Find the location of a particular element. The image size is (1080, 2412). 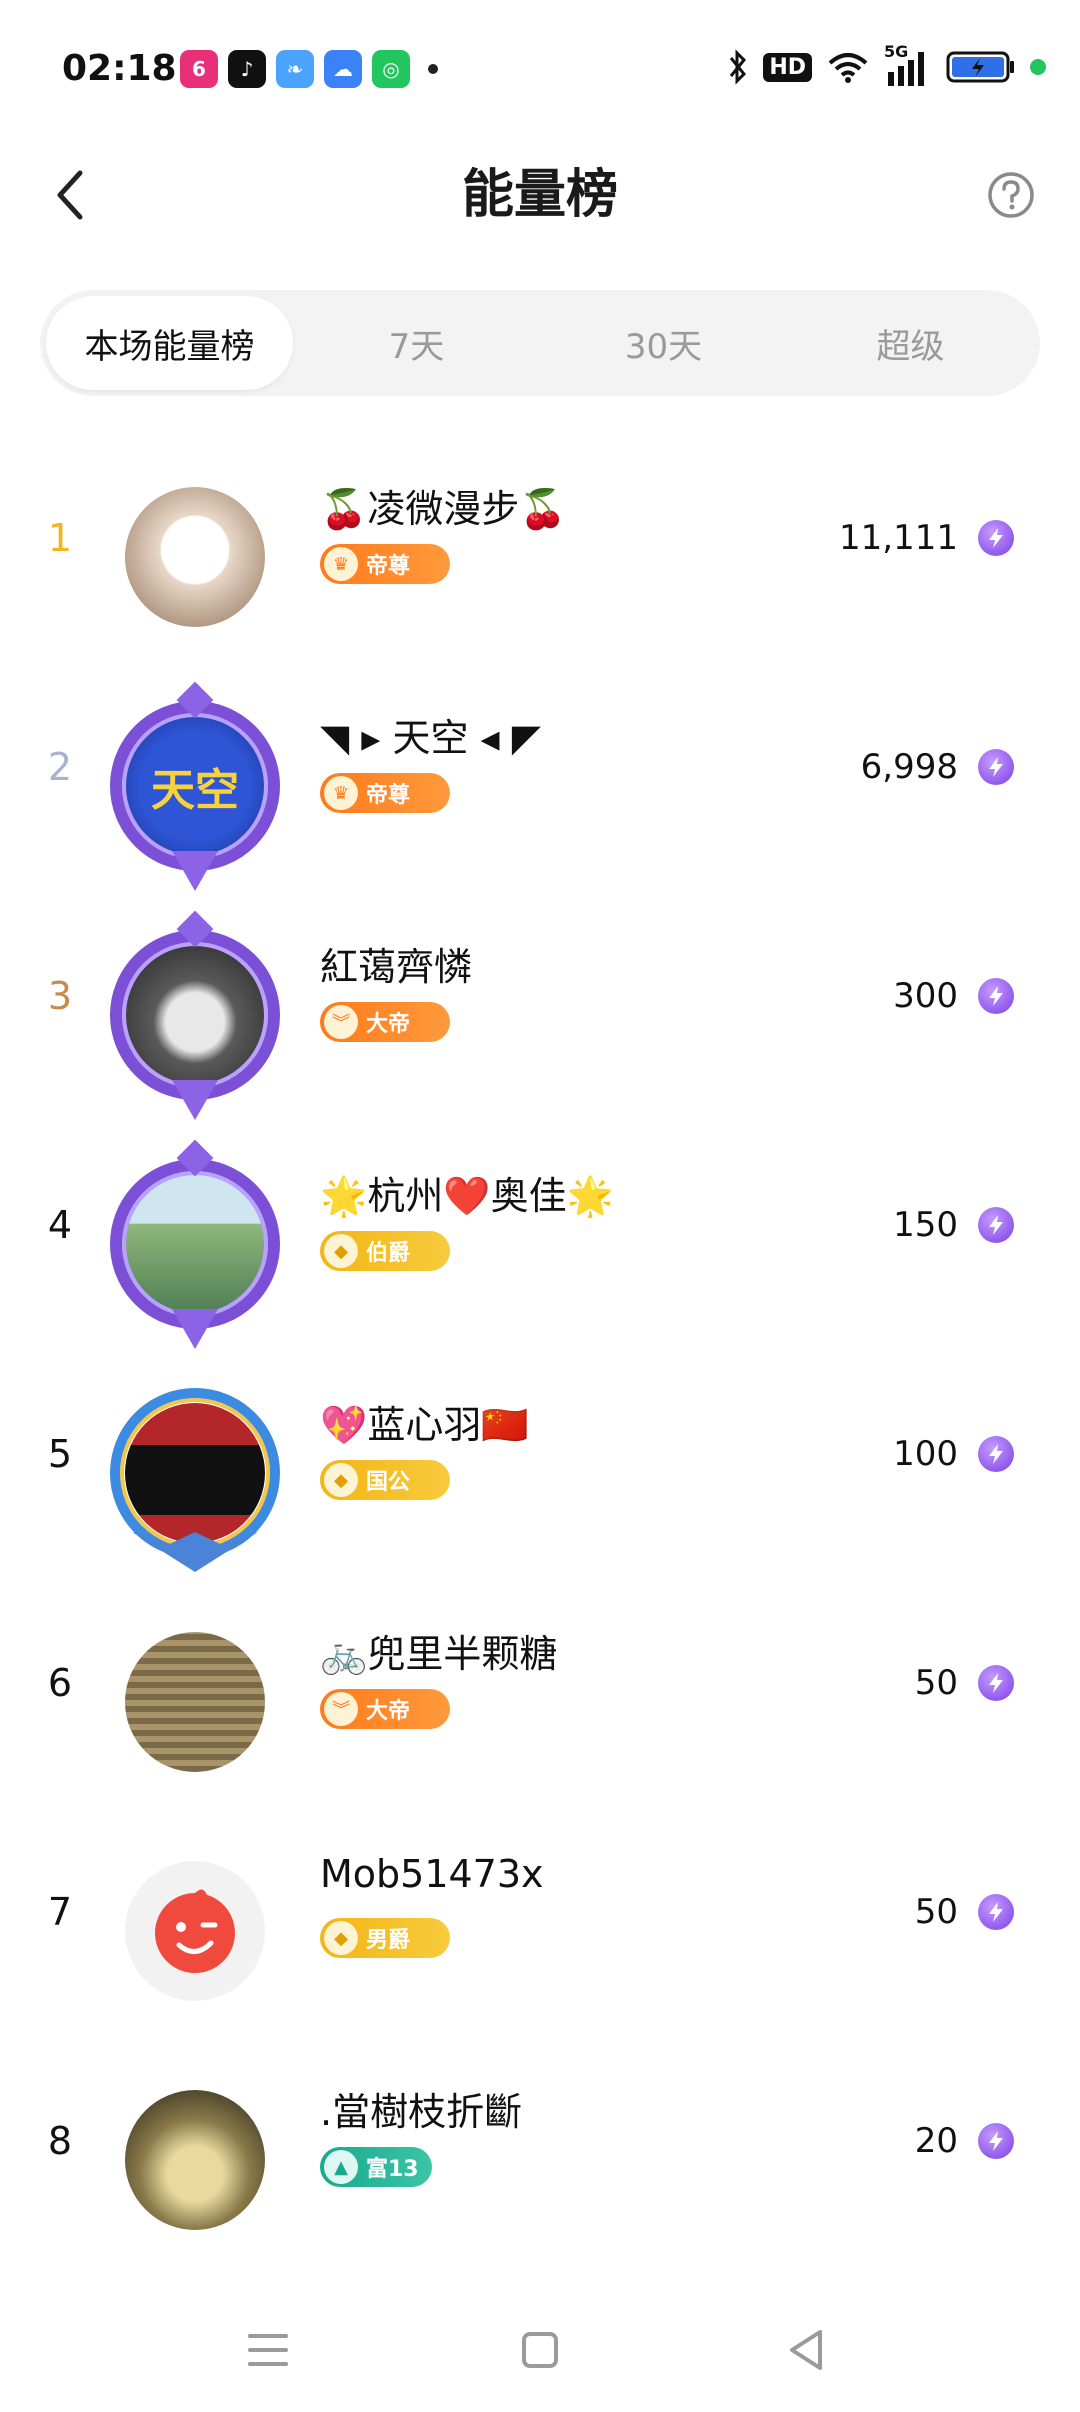

triangle-back-icon is located at coordinates (806, 2350).